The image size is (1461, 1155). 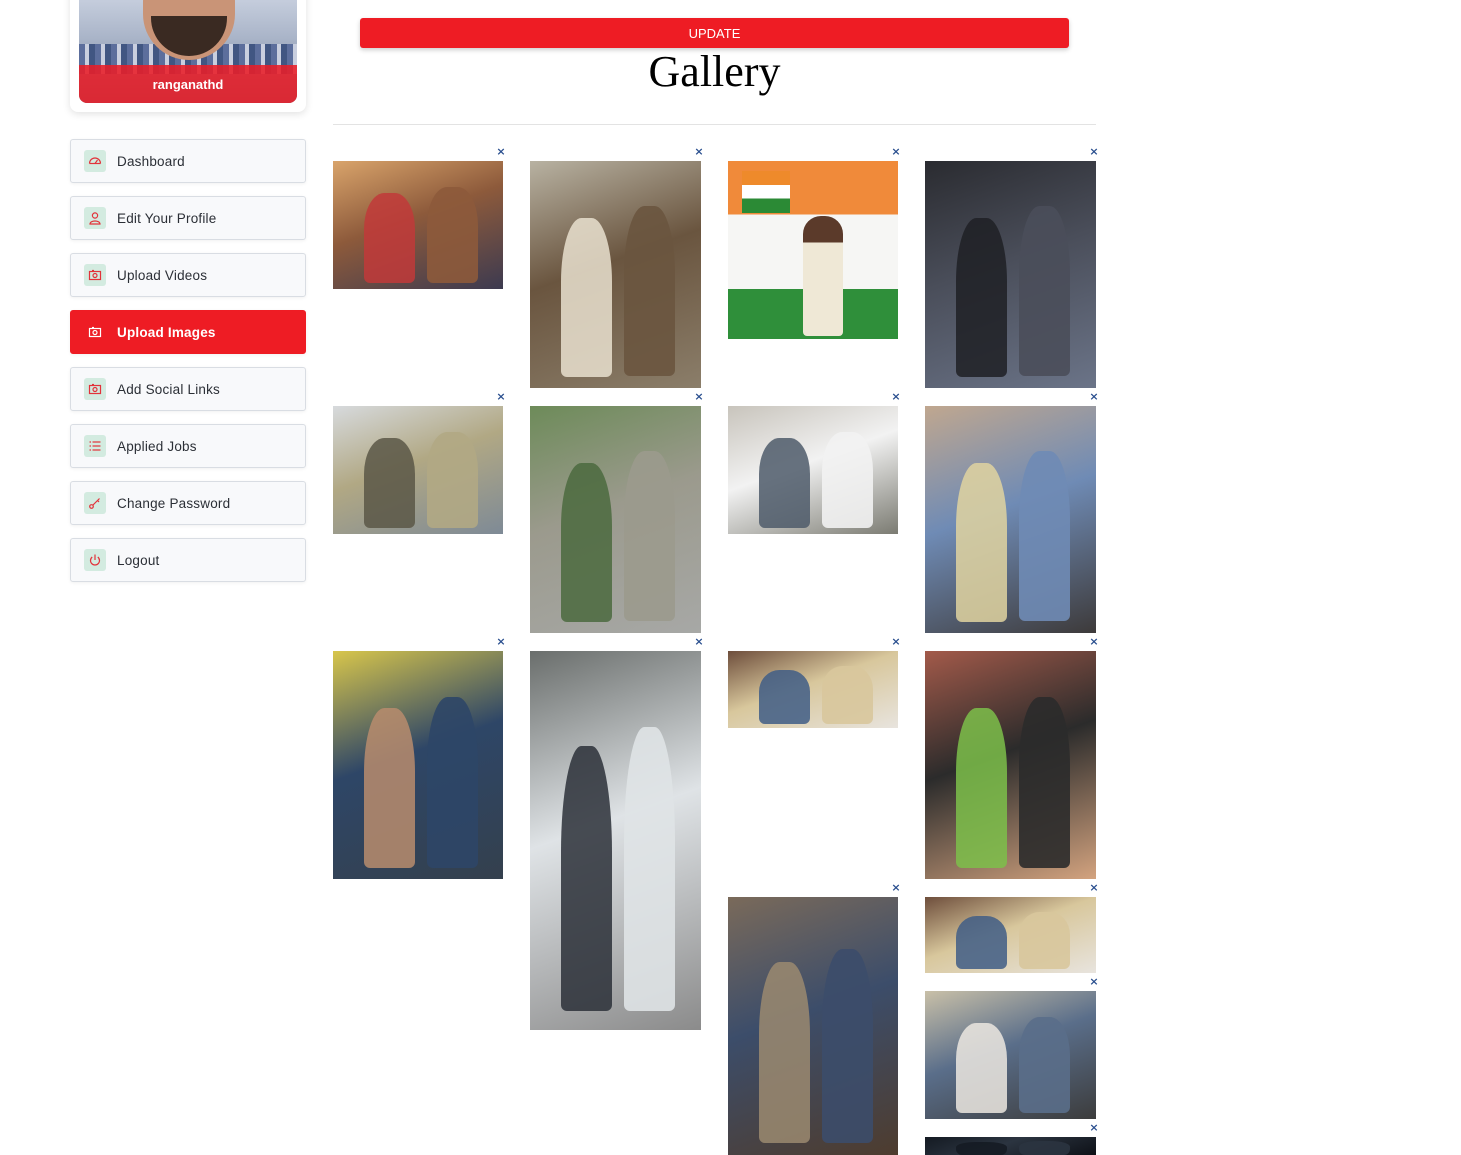 I want to click on sidebar-item-upload-images: Upload Images, so click(x=188, y=332).